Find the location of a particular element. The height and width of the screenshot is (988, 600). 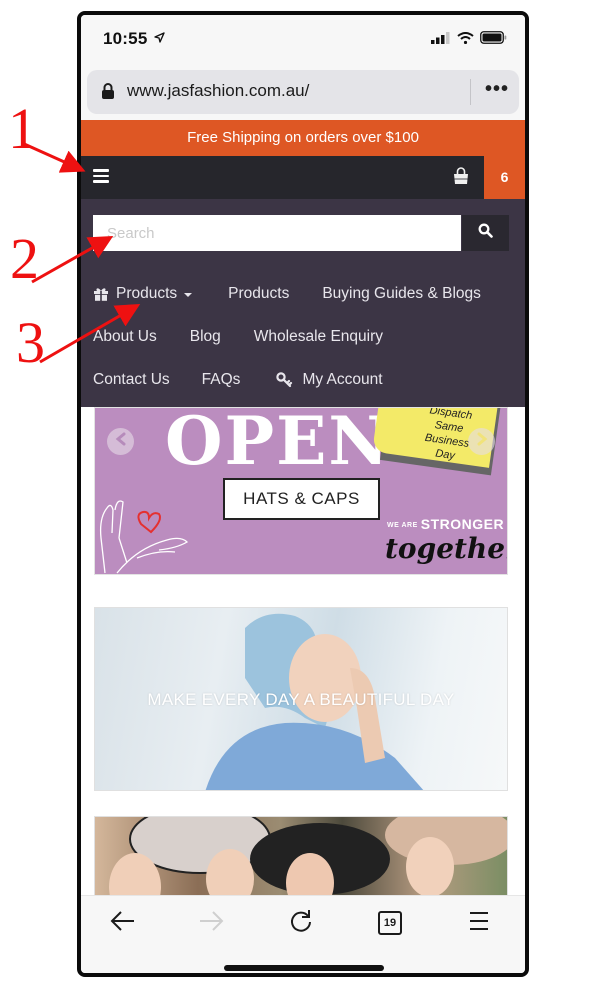

stronger-tagline: WE ARE STRONGER is located at coordinates (445, 524).